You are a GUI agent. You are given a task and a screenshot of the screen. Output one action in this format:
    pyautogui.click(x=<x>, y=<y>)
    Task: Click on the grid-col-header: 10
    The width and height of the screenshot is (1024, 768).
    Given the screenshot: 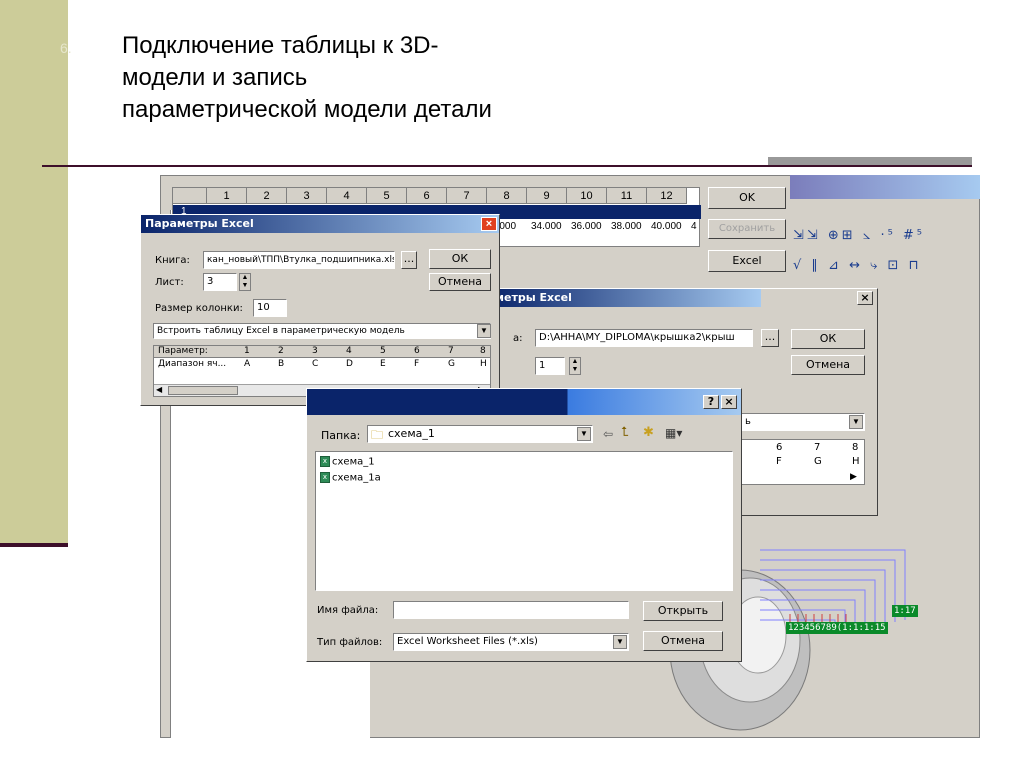 What is the action you would take?
    pyautogui.click(x=587, y=196)
    